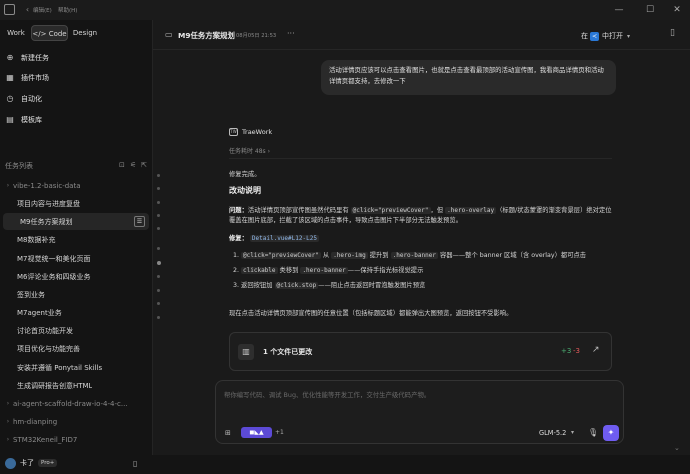 This screenshot has height=474, width=690. I want to click on menu-help: 帮助(H), so click(67, 10).